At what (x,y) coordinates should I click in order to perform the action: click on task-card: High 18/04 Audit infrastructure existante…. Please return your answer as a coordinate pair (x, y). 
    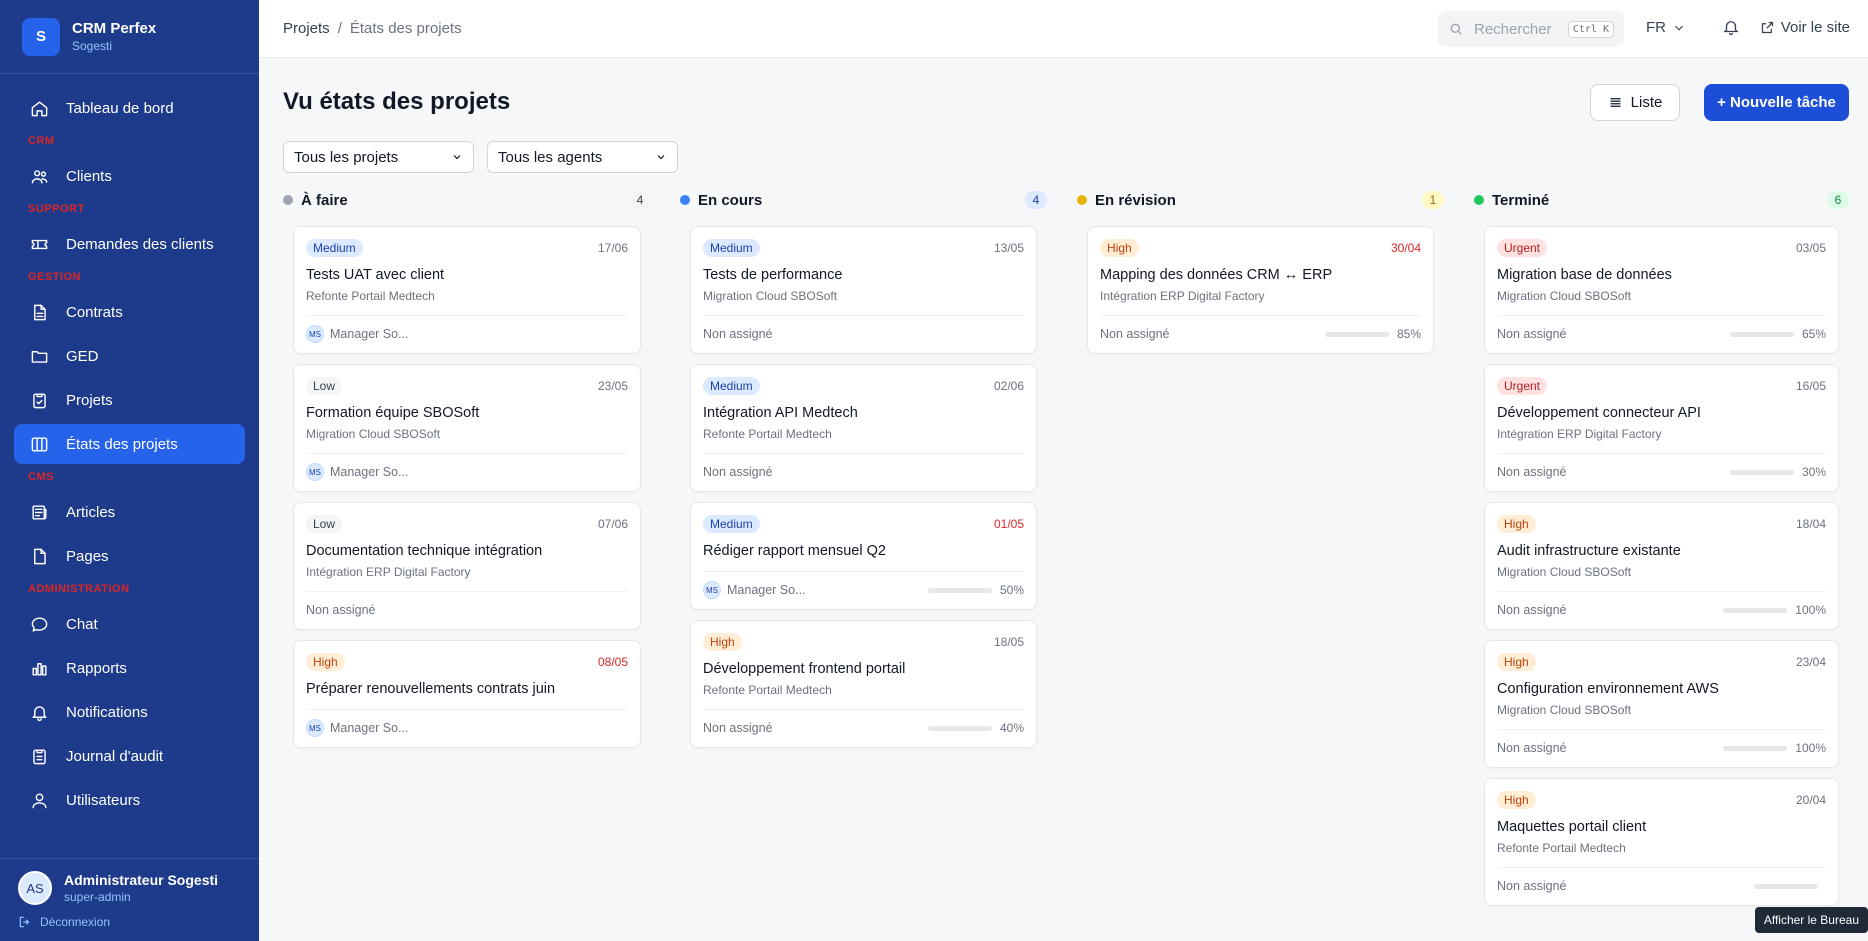
    Looking at the image, I should click on (1661, 566).